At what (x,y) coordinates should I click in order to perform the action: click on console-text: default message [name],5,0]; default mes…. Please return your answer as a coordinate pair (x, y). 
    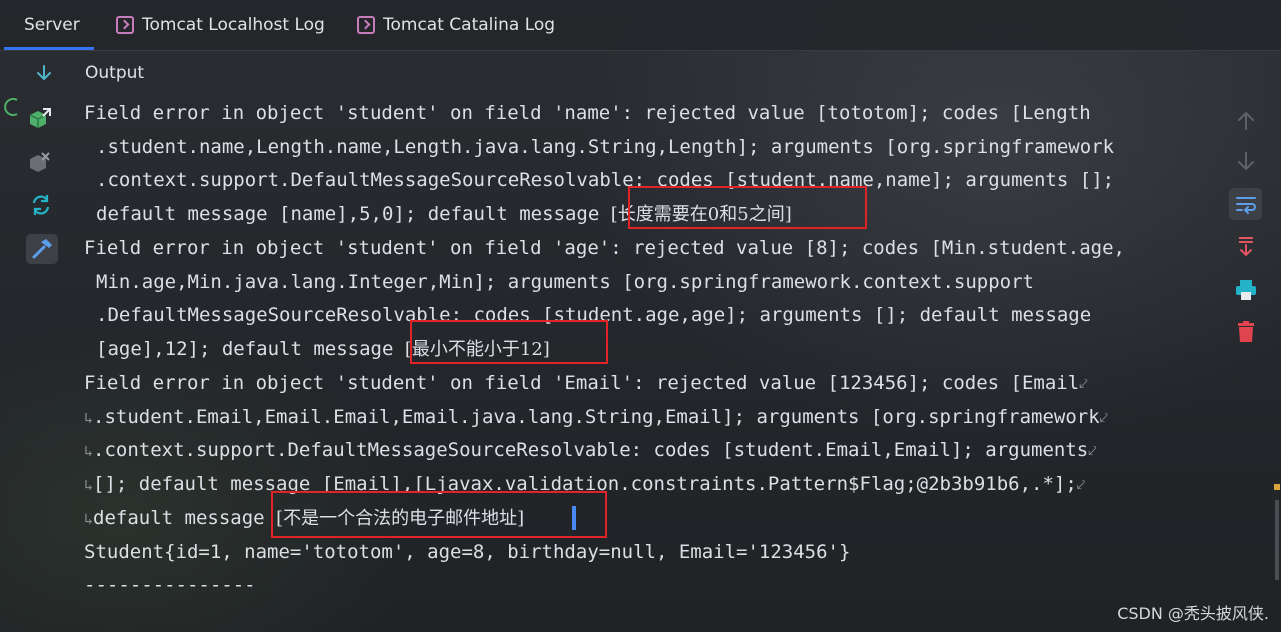
    Looking at the image, I should click on (353, 214).